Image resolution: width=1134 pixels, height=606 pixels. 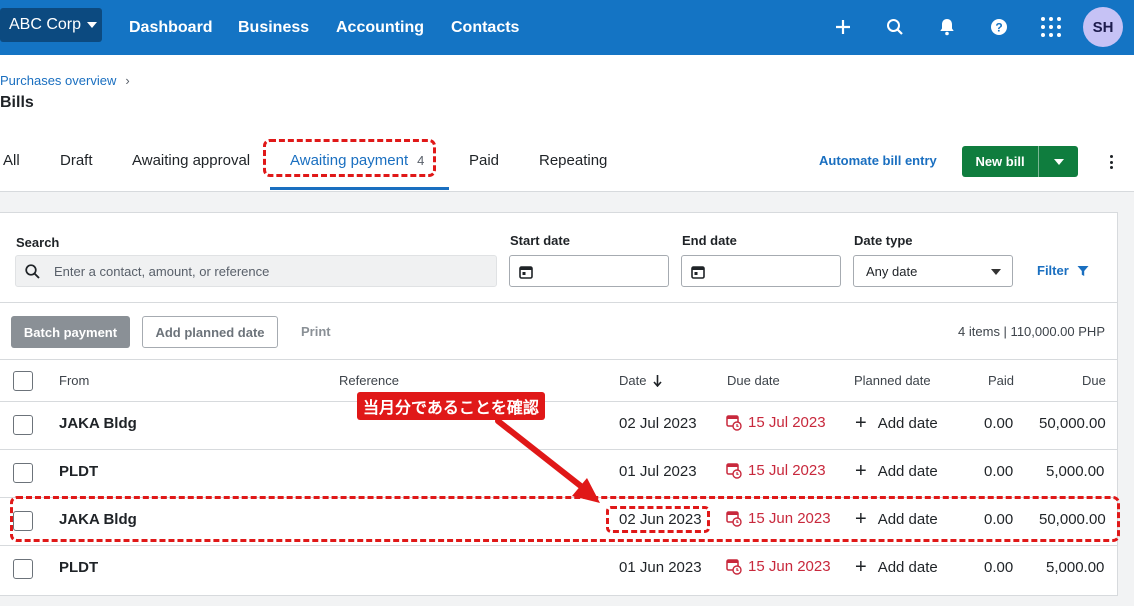 I want to click on print-button: Print, so click(x=316, y=331).